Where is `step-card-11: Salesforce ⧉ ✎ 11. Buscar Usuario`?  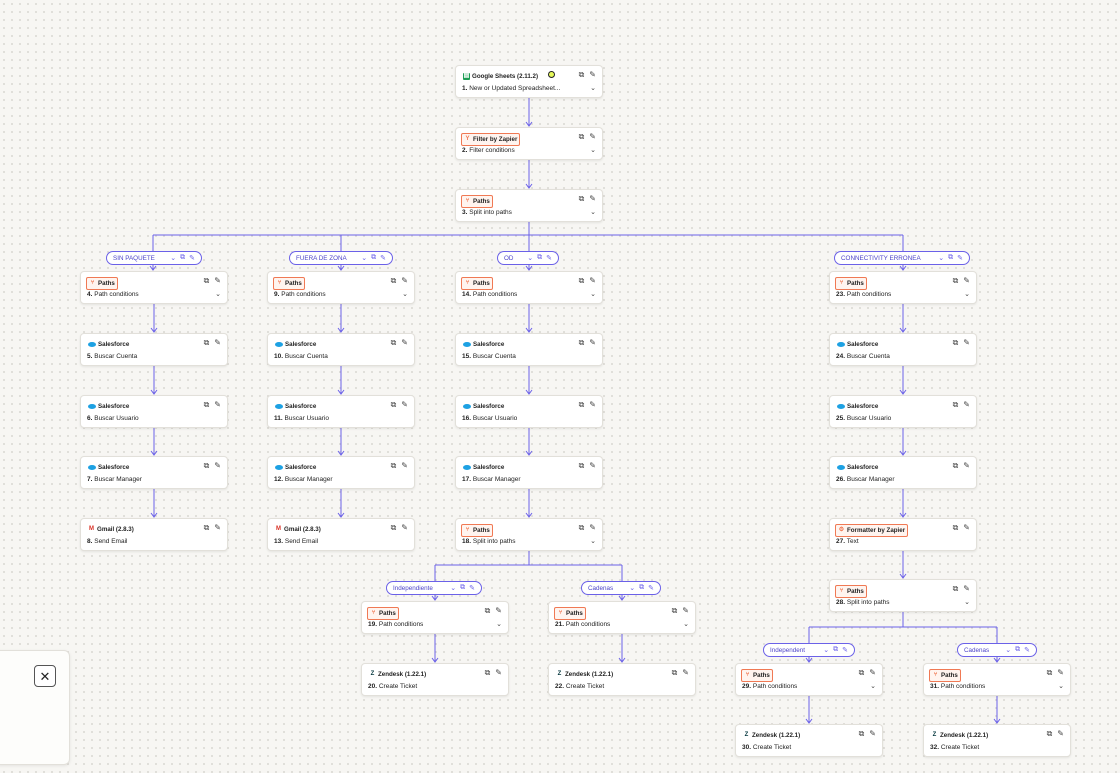 step-card-11: Salesforce ⧉ ✎ 11. Buscar Usuario is located at coordinates (341, 411).